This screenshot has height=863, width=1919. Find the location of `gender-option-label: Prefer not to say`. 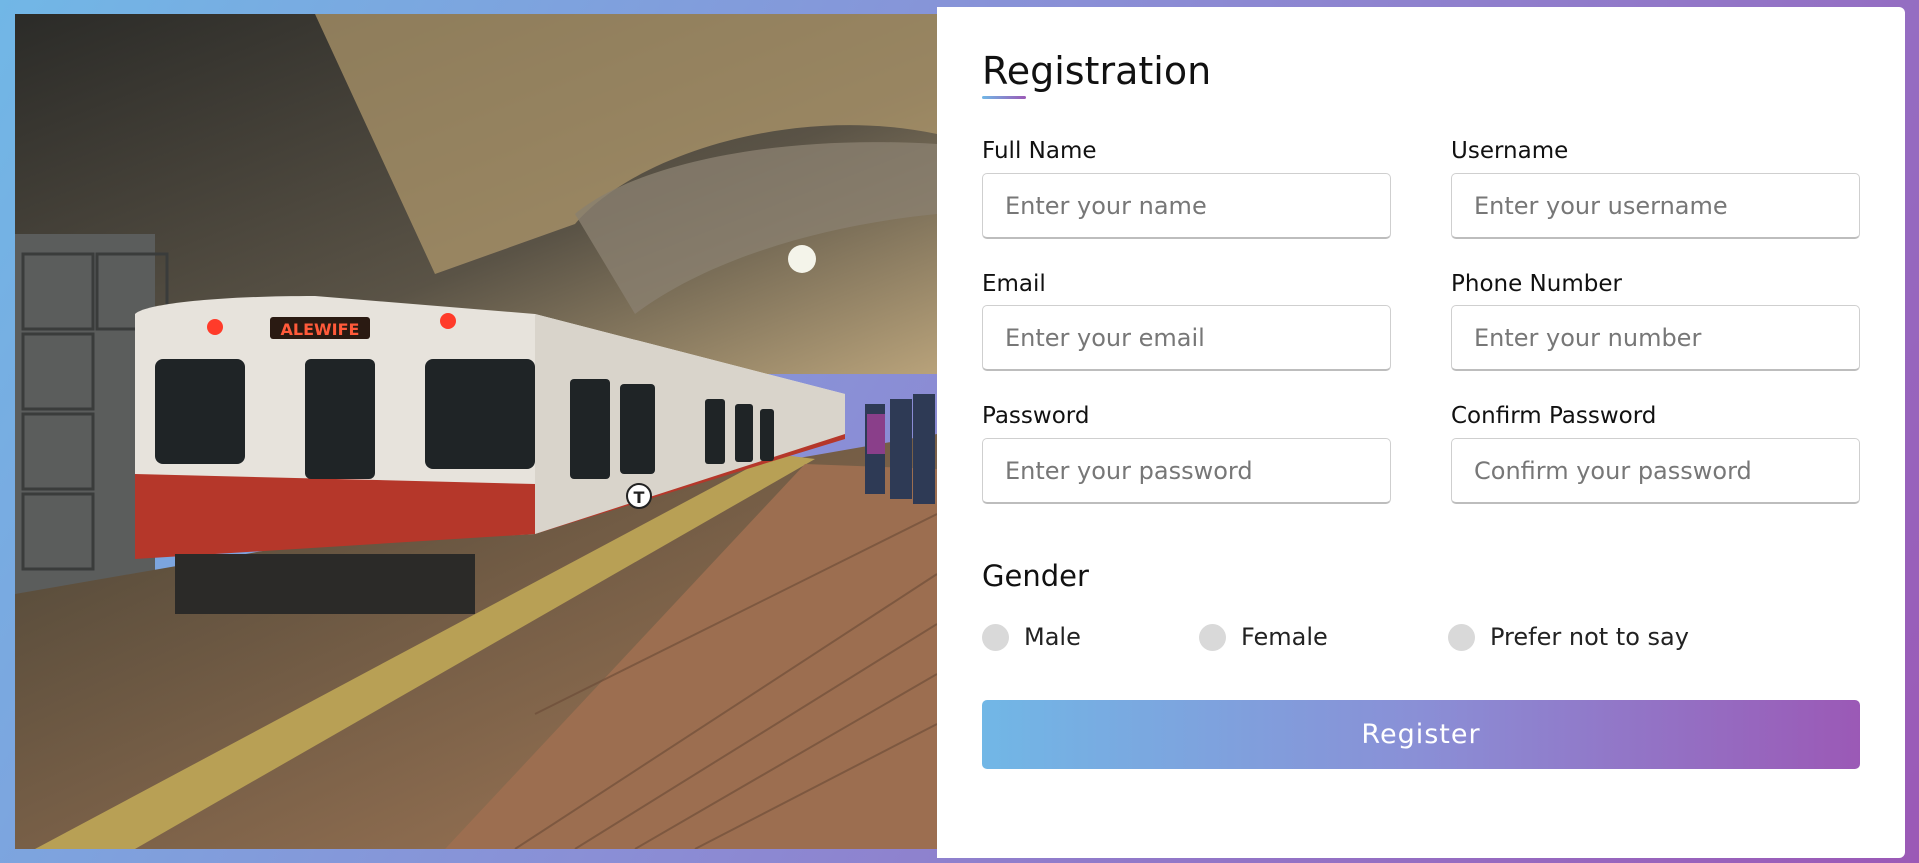

gender-option-label: Prefer not to say is located at coordinates (1589, 637).